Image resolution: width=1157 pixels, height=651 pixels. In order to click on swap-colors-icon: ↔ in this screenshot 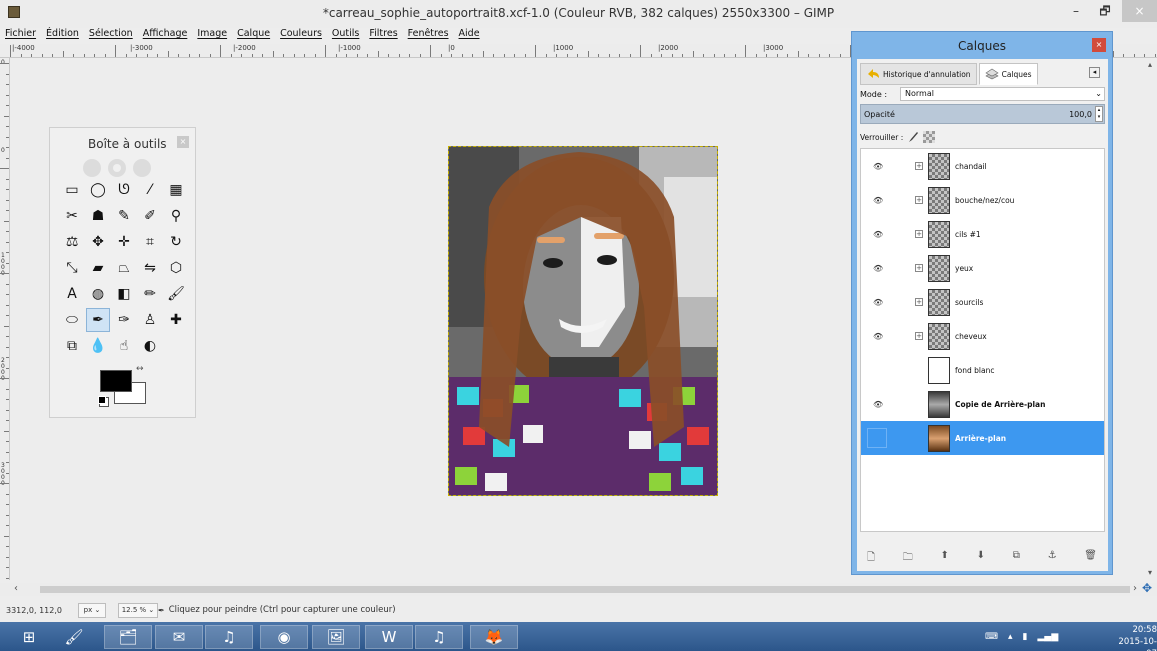, I will do `click(140, 369)`.